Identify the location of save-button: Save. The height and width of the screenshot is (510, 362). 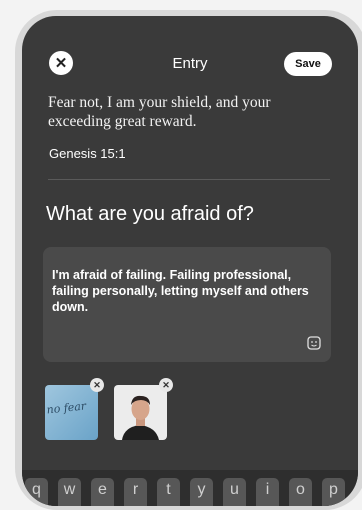
(308, 64).